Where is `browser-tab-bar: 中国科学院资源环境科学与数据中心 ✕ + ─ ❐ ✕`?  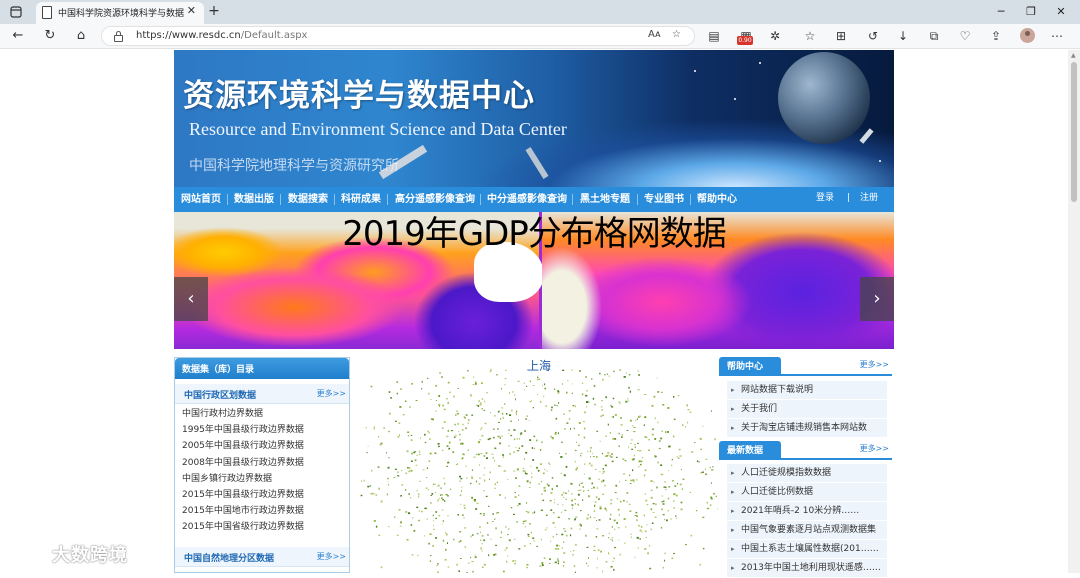 browser-tab-bar: 中国科学院资源环境科学与数据中心 ✕ + ─ ❐ ✕ is located at coordinates (540, 12).